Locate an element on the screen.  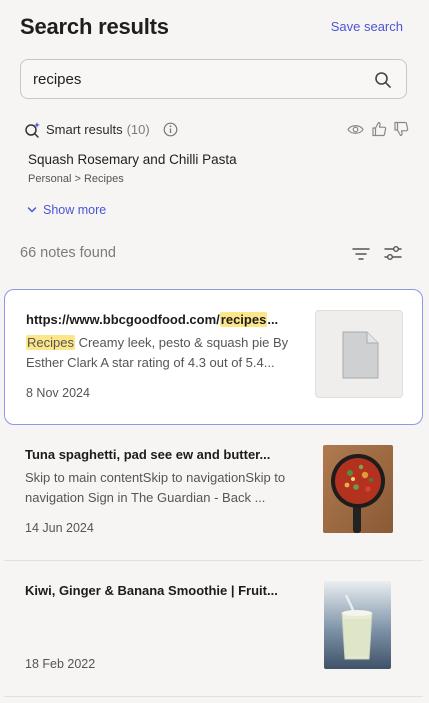
smart-search-icon is located at coordinates (32, 130).